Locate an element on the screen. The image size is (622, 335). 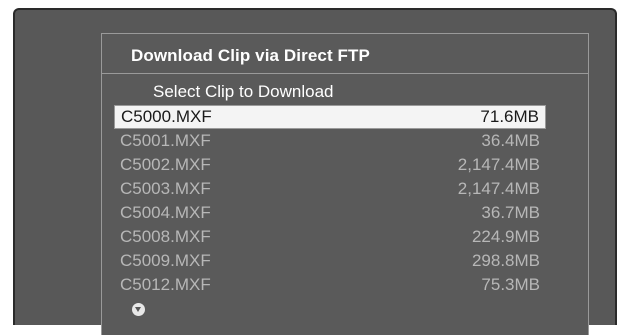
clip-size: 71.6MB is located at coordinates (509, 116).